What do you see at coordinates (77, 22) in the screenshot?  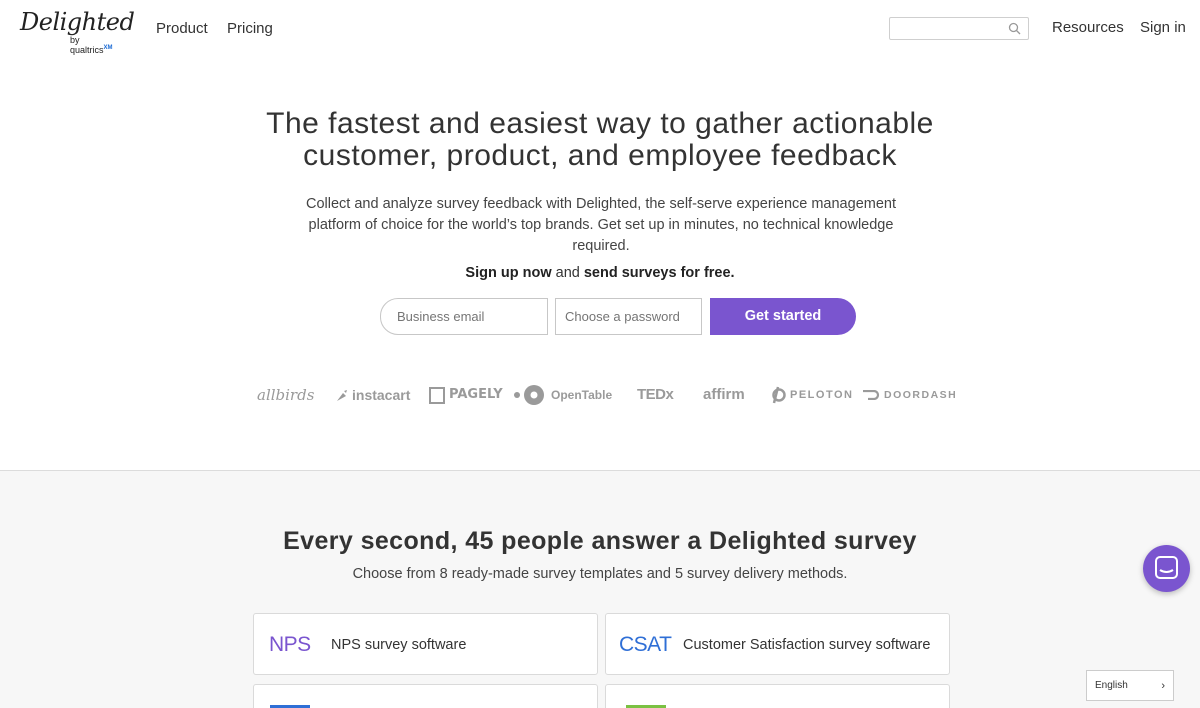 I see `logo-wordmark: Delighted` at bounding box center [77, 22].